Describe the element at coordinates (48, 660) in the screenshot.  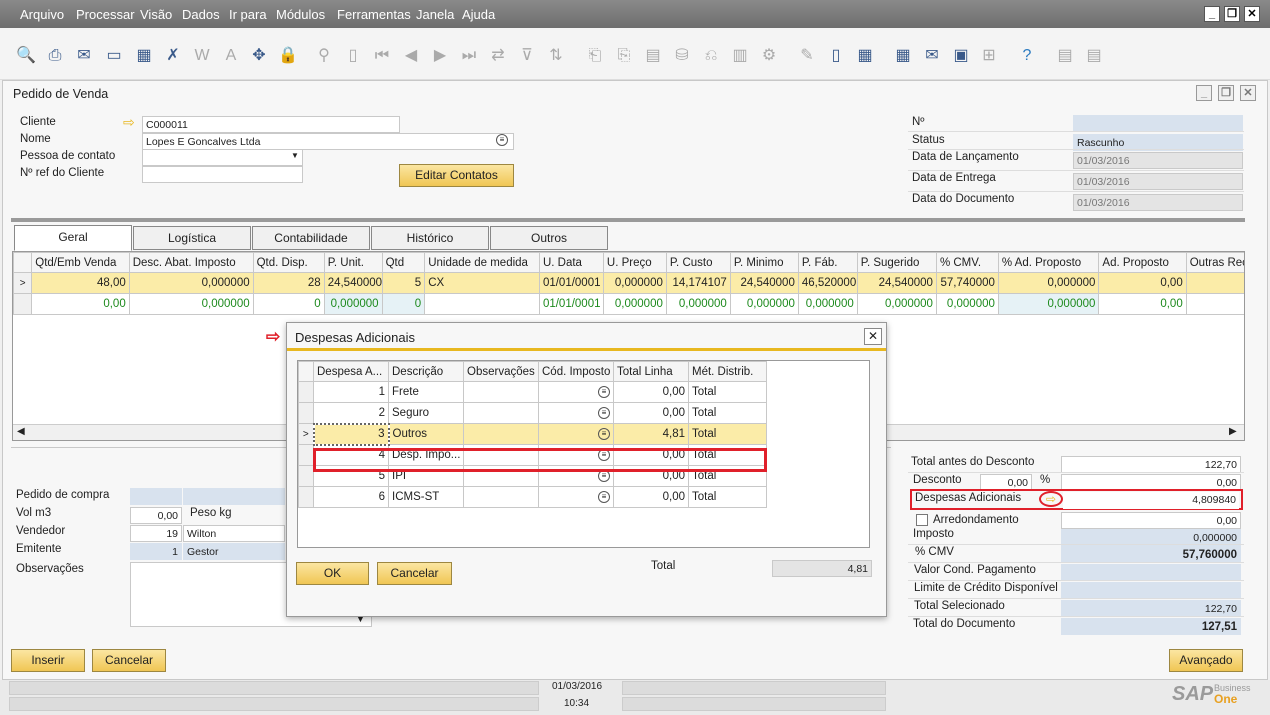
I see `inserir-button: Inserir` at that location.